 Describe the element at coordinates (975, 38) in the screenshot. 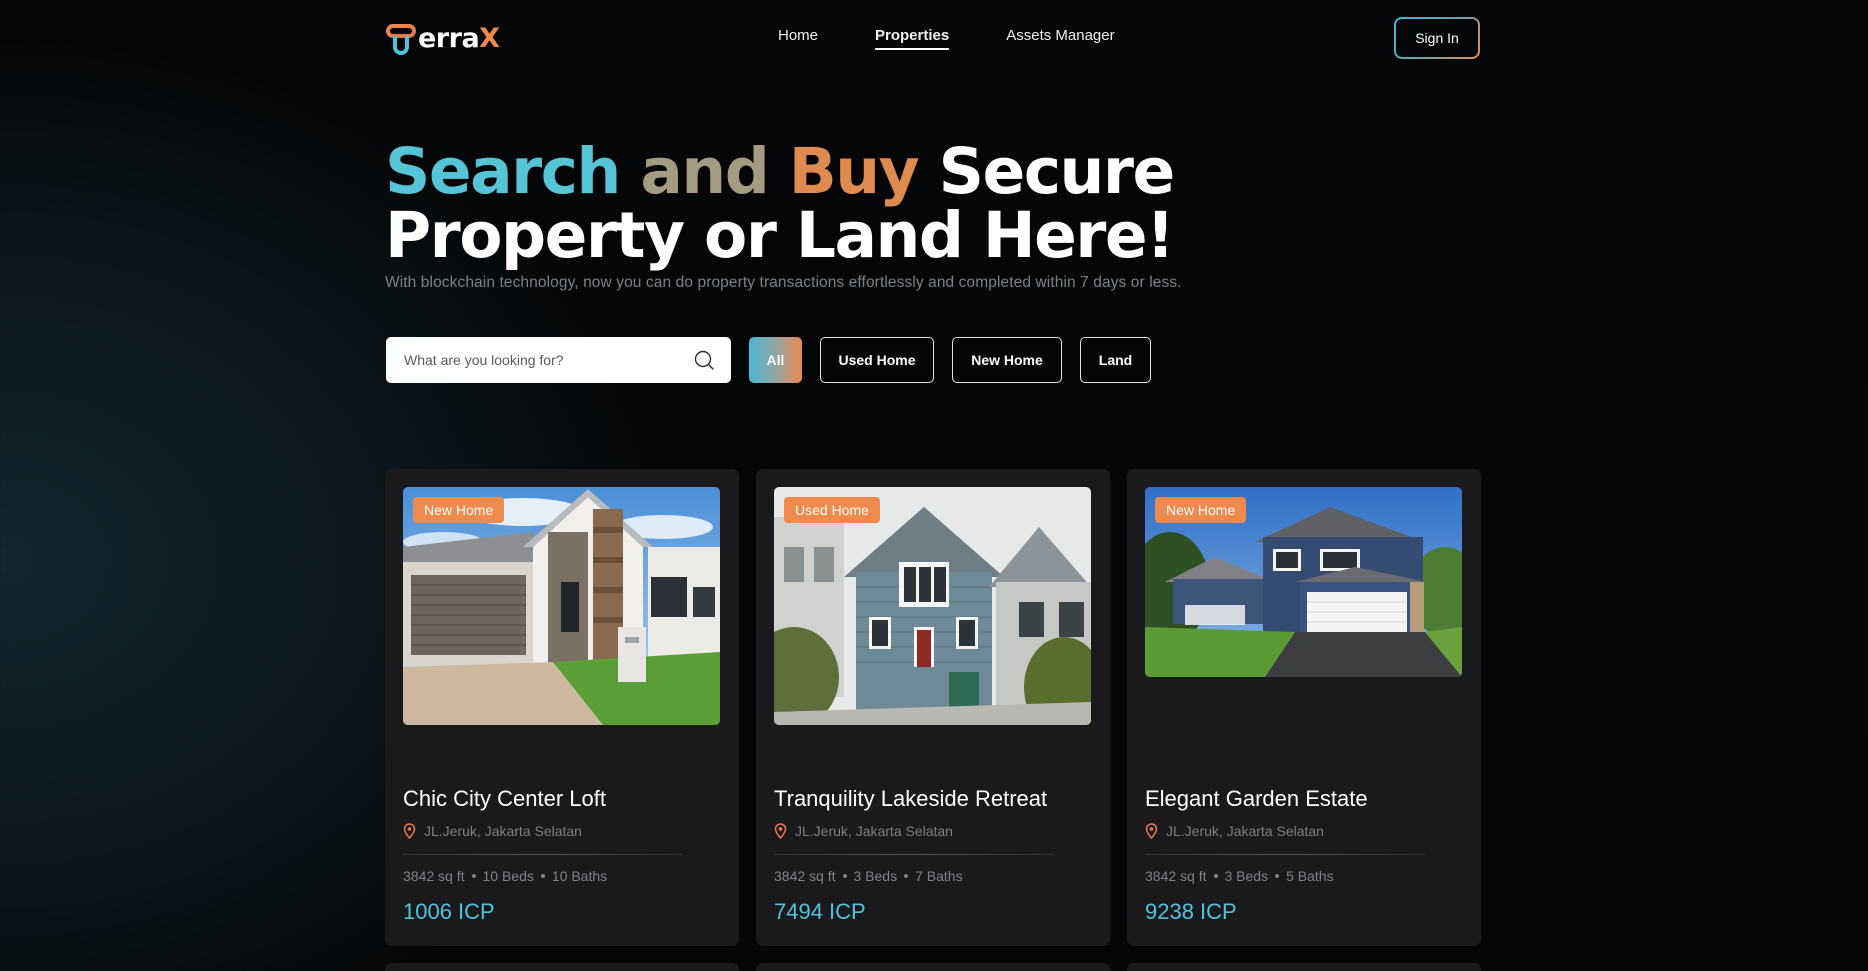

I see `nav-links: Home Properties Assets Manager` at that location.